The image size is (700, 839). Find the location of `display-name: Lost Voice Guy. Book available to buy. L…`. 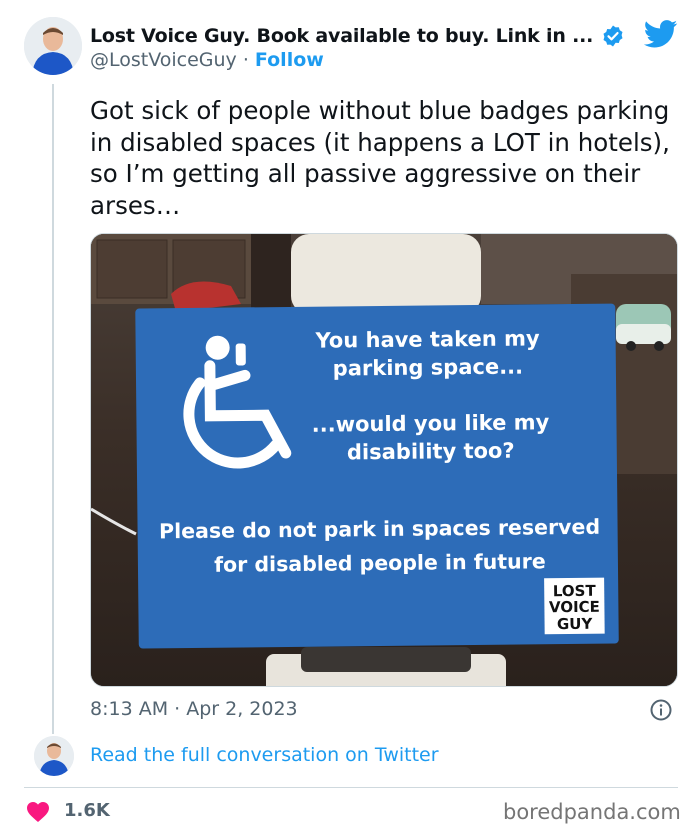

display-name: Lost Voice Guy. Book available to buy. L… is located at coordinates (341, 36).